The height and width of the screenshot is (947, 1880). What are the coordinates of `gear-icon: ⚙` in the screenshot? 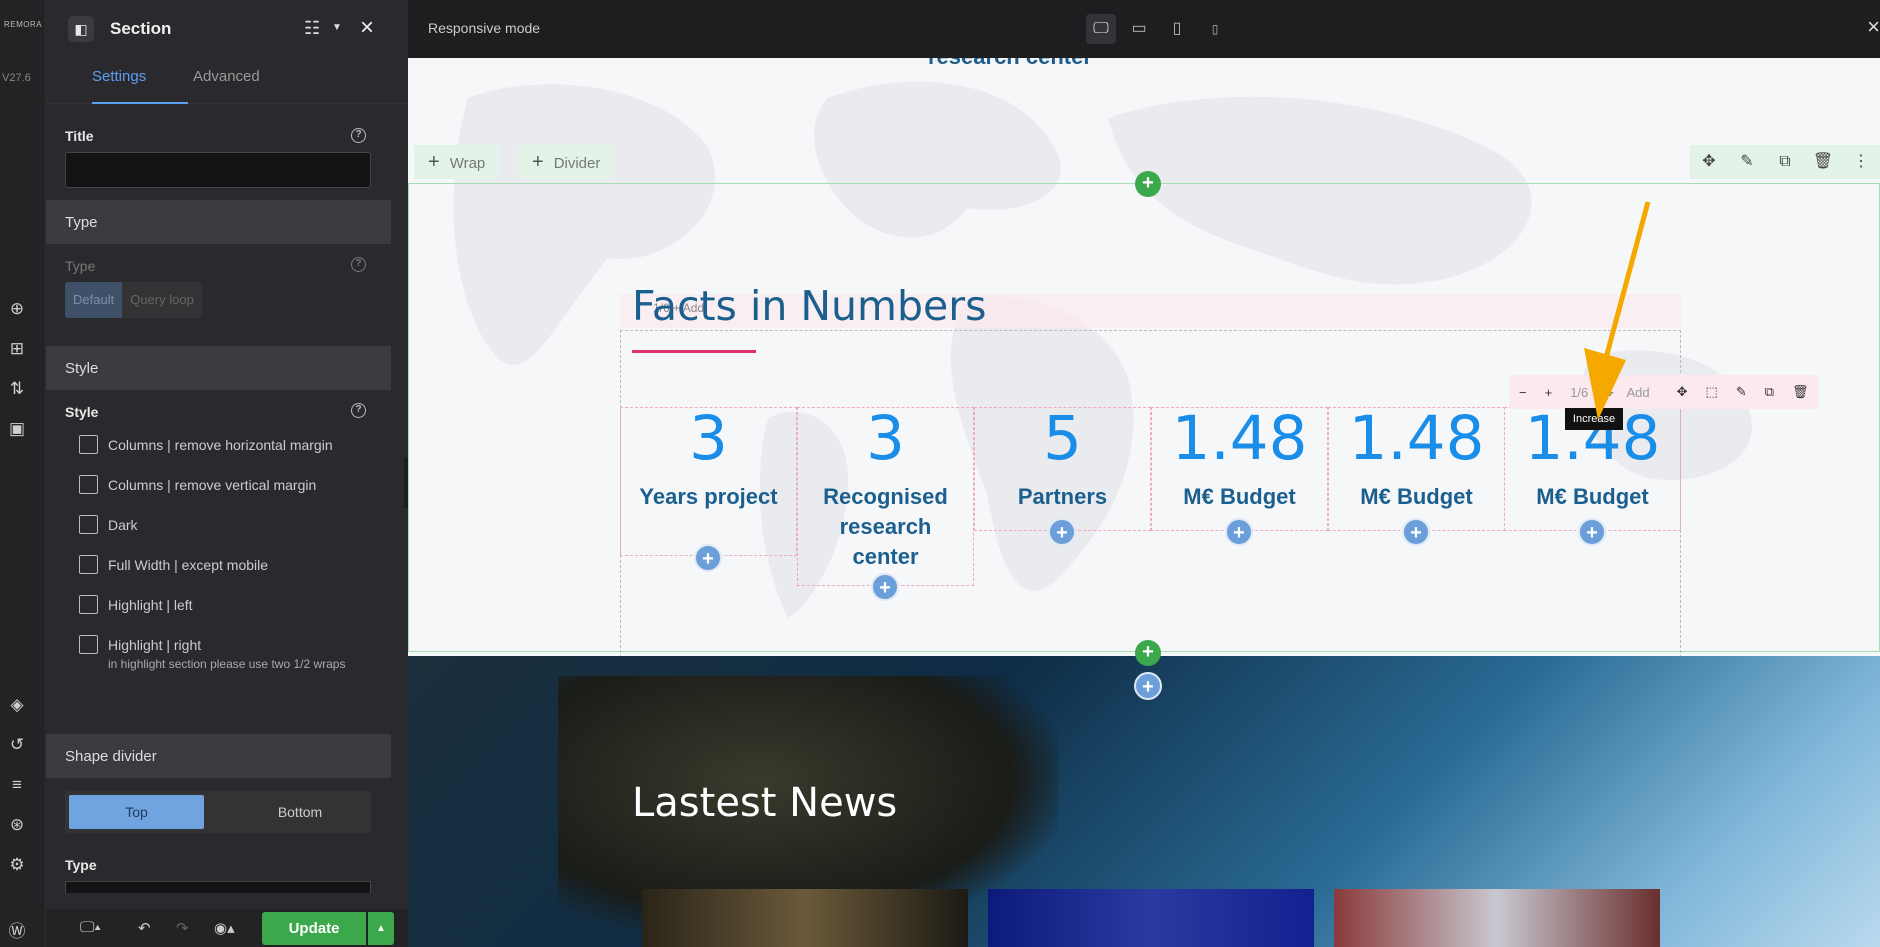 It's located at (17, 865).